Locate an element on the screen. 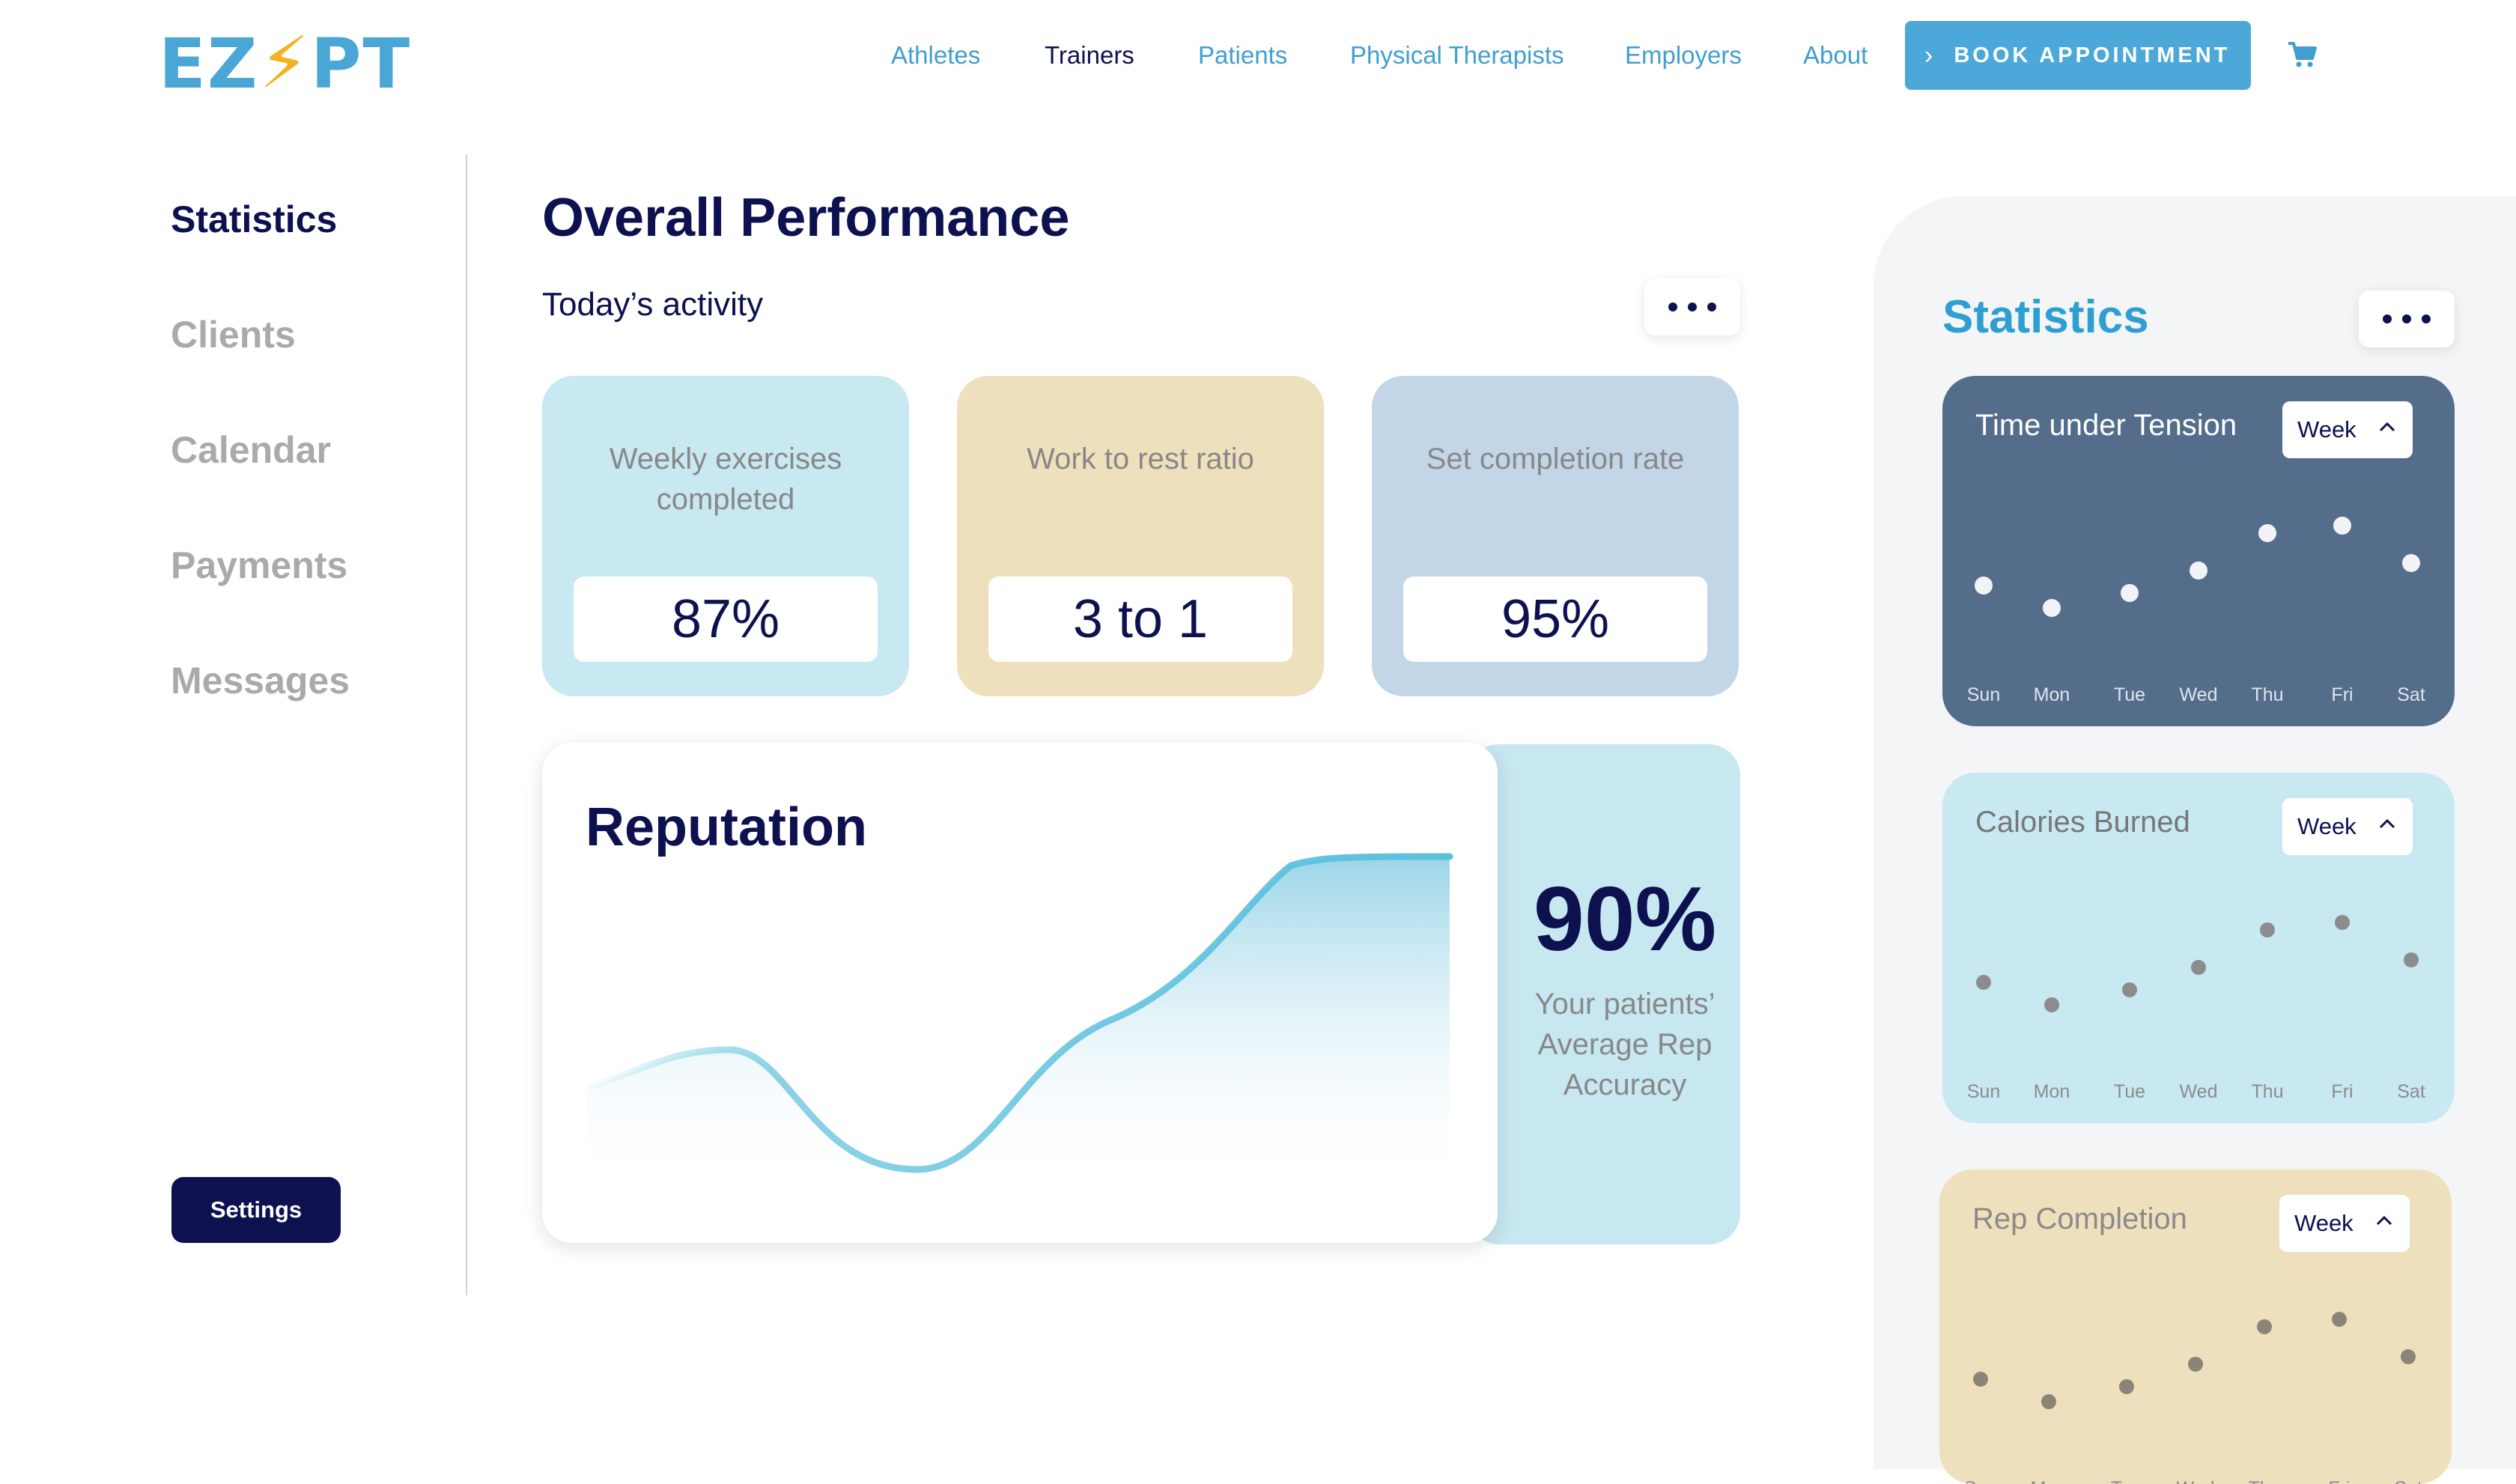 The image size is (2516, 1484). logo-bolt-icon: ⚡ is located at coordinates (284, 63).